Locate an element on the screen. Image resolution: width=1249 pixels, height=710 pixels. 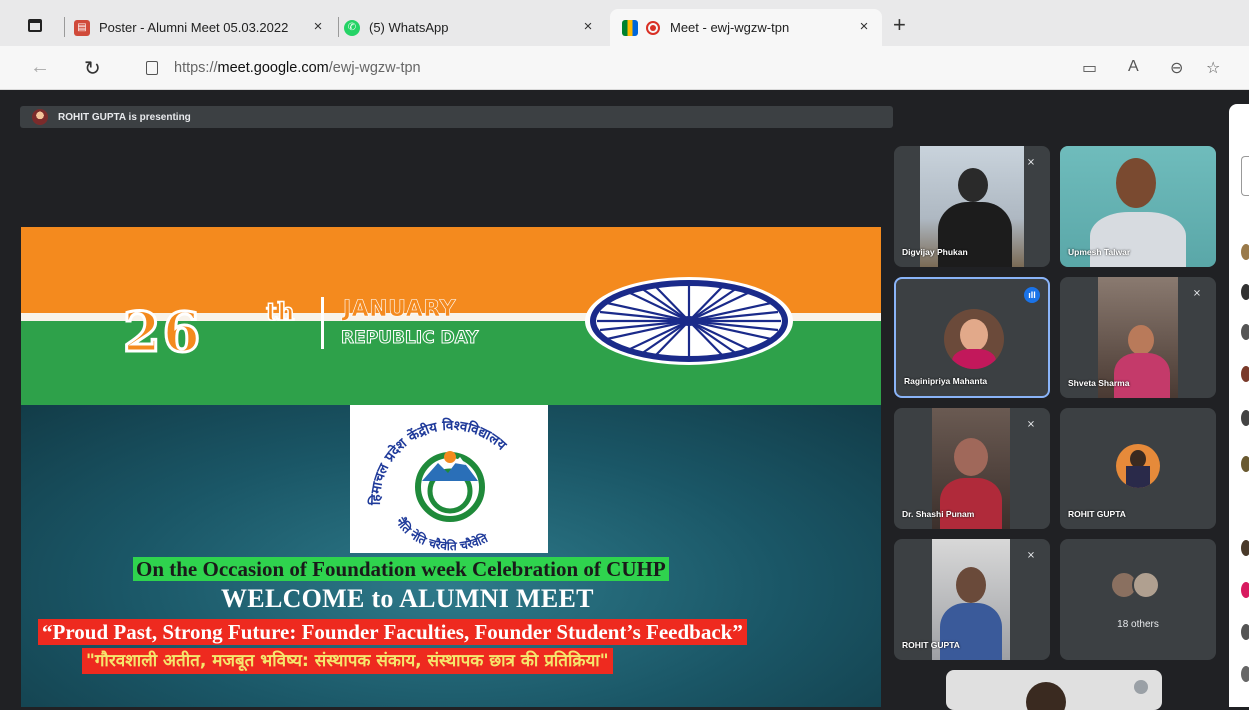
slide-divider is located at coordinates (322, 323).